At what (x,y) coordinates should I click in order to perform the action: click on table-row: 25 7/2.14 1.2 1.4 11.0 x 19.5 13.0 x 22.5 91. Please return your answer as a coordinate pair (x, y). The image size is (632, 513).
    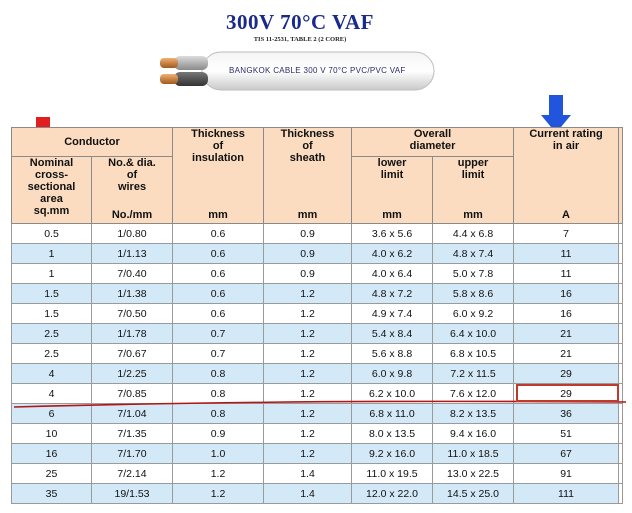
    Looking at the image, I should click on (317, 473).